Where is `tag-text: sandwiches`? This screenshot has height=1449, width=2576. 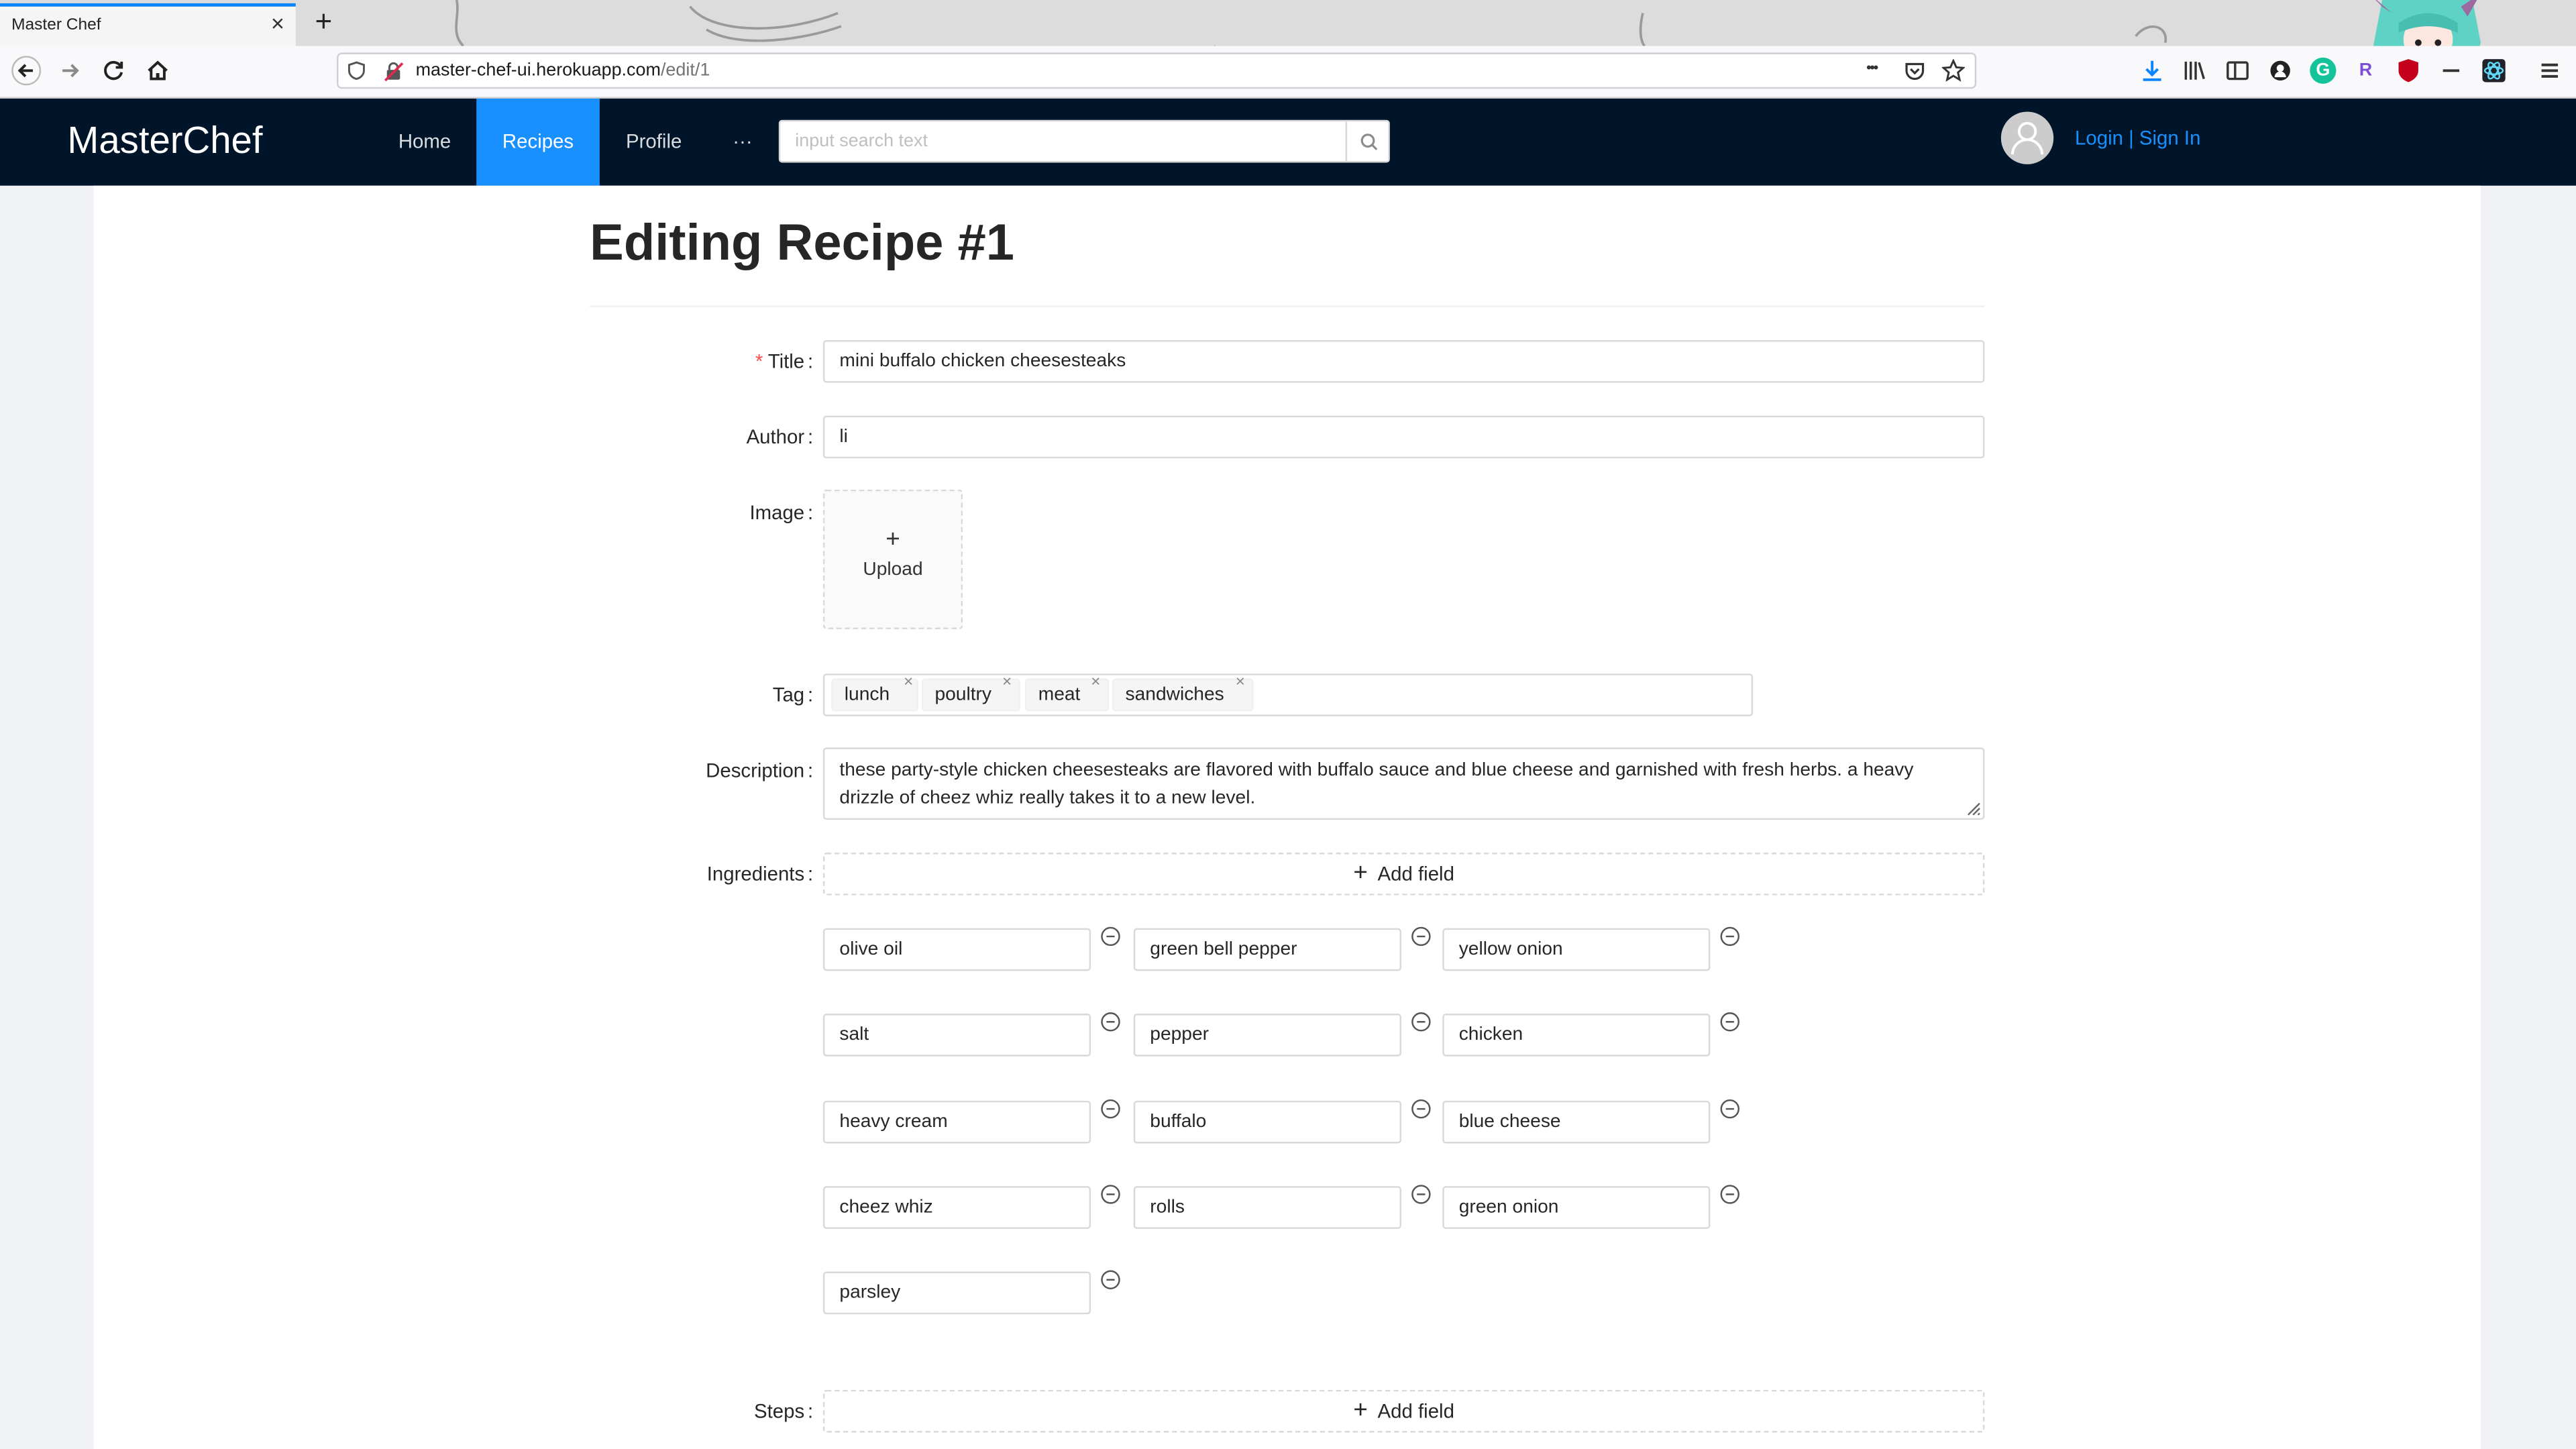
tag-text: sandwiches is located at coordinates (1174, 695).